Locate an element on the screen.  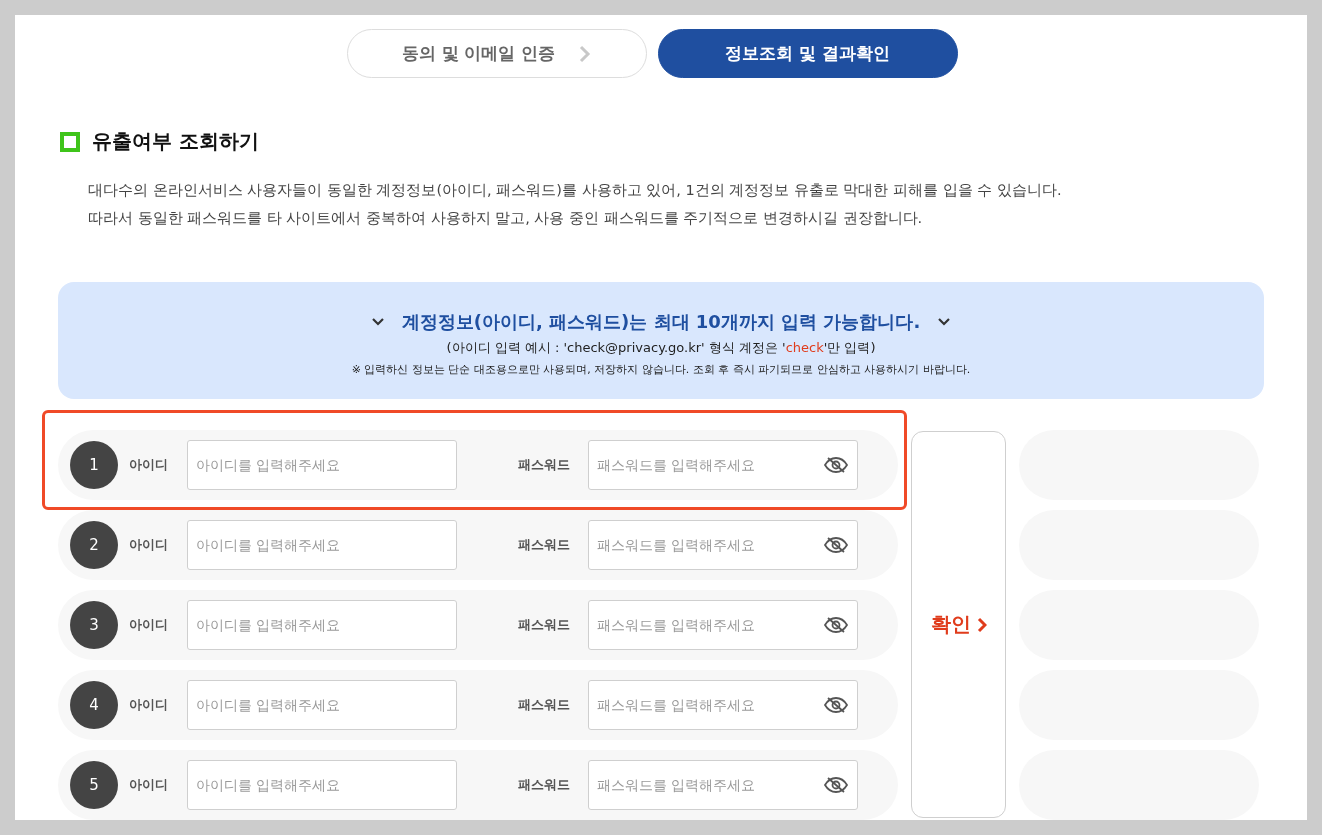
confirm-button: 확인 is located at coordinates (958, 624).